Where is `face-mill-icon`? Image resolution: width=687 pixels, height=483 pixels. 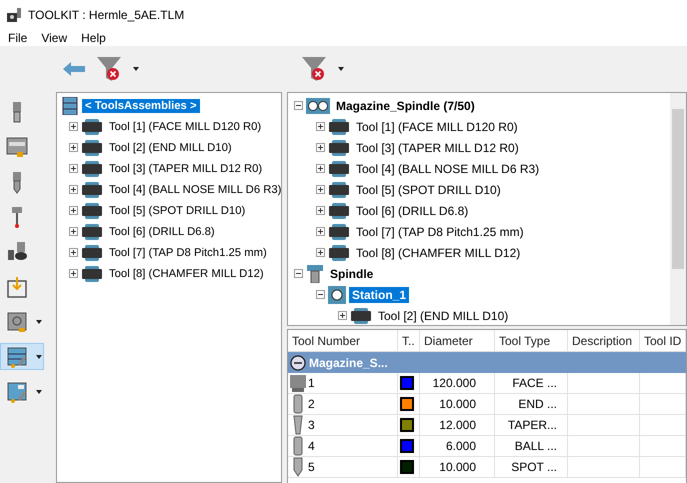
face-mill-icon is located at coordinates (298, 383).